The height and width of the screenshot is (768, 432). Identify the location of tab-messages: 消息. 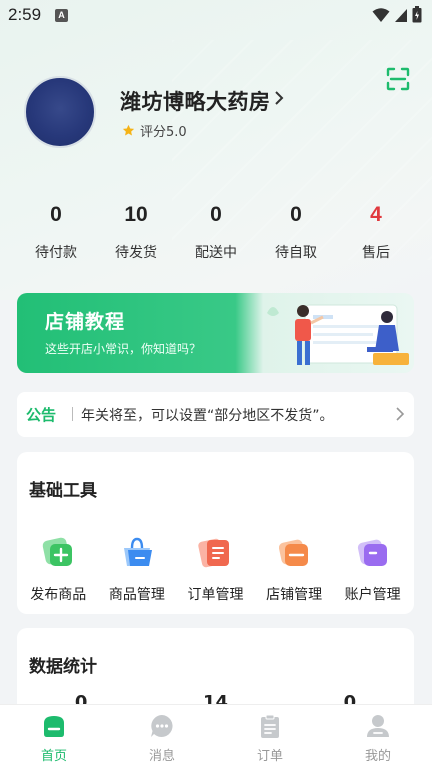
(162, 736).